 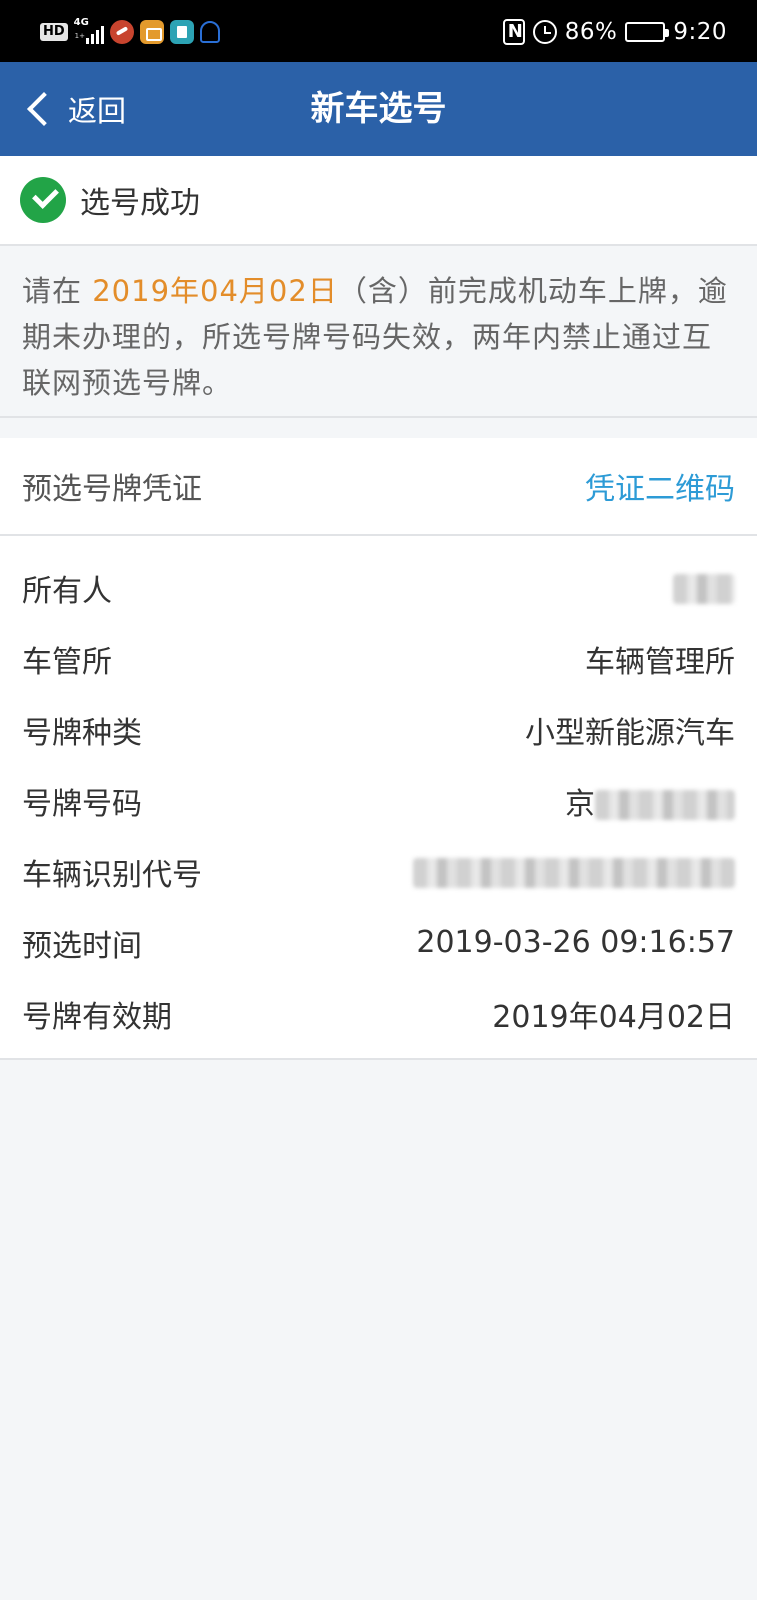 What do you see at coordinates (82, 804) in the screenshot?
I see `info-label: 号牌号码` at bounding box center [82, 804].